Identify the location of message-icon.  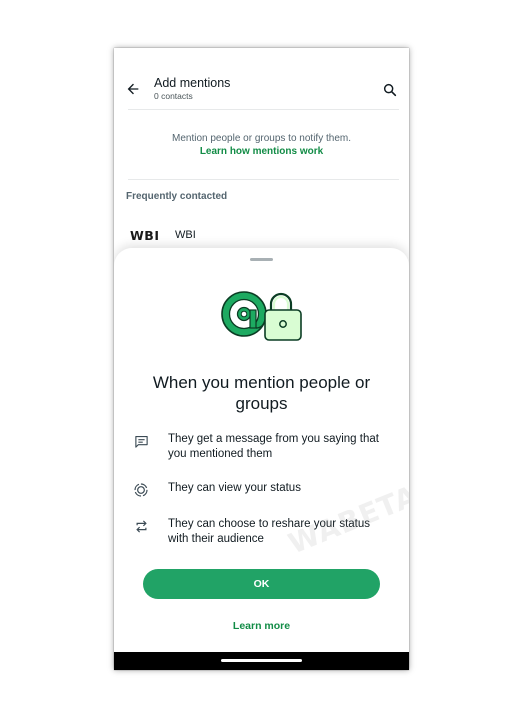
(141, 441).